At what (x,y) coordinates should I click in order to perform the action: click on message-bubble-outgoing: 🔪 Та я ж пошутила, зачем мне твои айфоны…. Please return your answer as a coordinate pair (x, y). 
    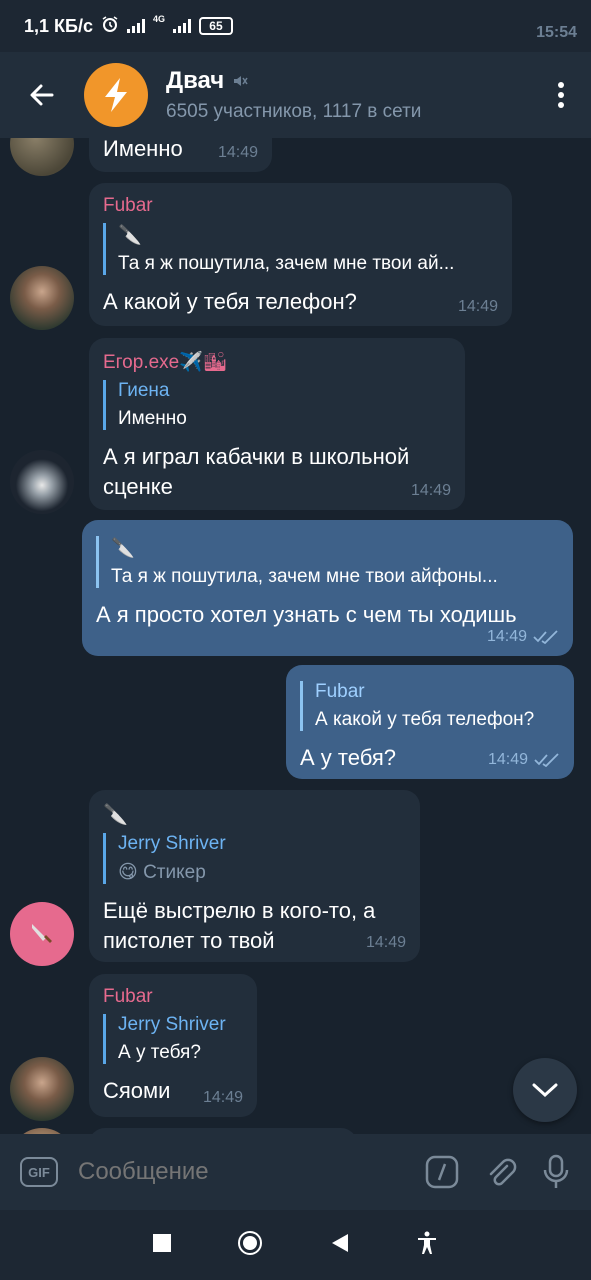
    Looking at the image, I should click on (327, 588).